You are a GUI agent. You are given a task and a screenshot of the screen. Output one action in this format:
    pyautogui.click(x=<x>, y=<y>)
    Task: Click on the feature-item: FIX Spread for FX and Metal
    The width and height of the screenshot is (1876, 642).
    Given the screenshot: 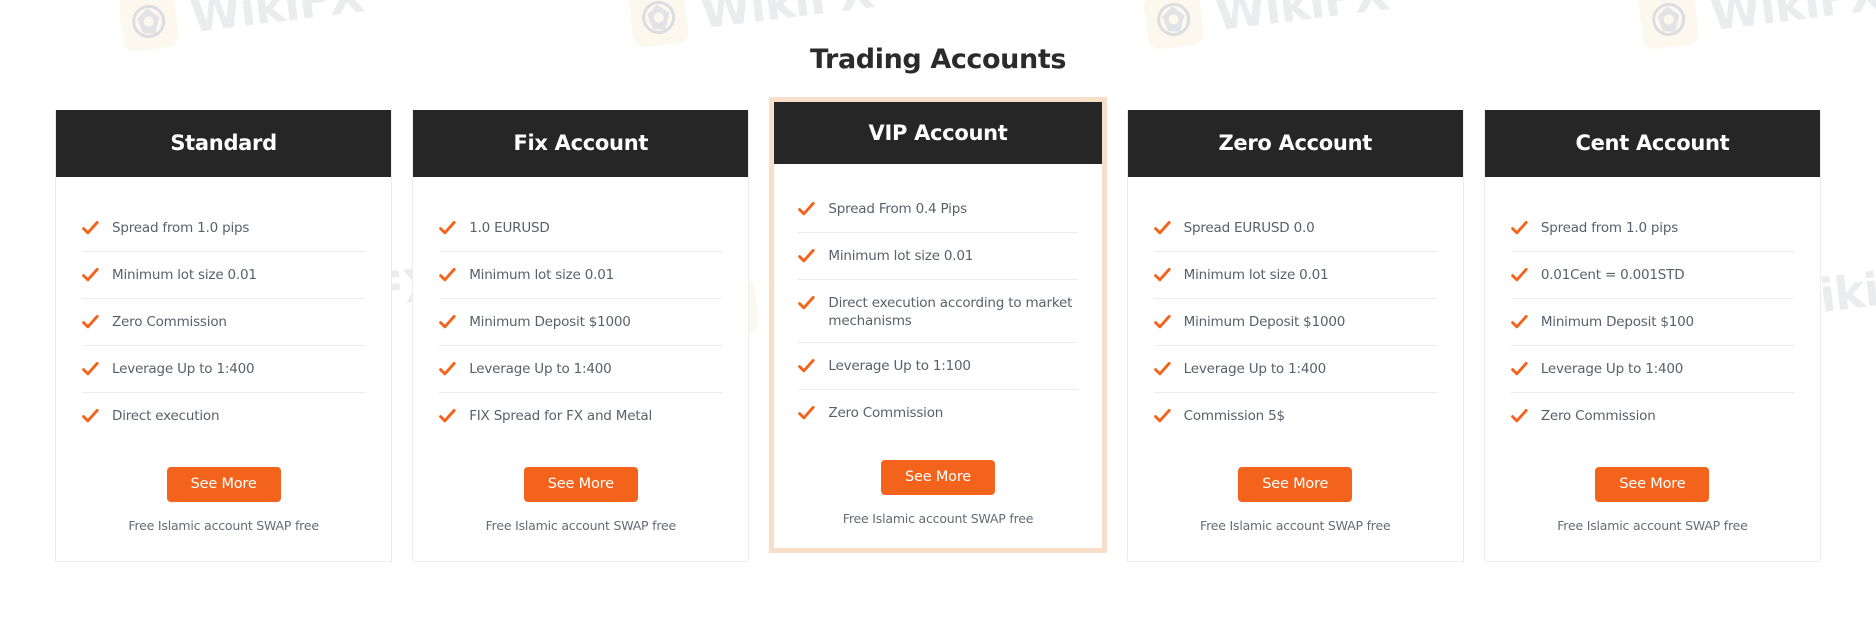 What is the action you would take?
    pyautogui.click(x=580, y=423)
    